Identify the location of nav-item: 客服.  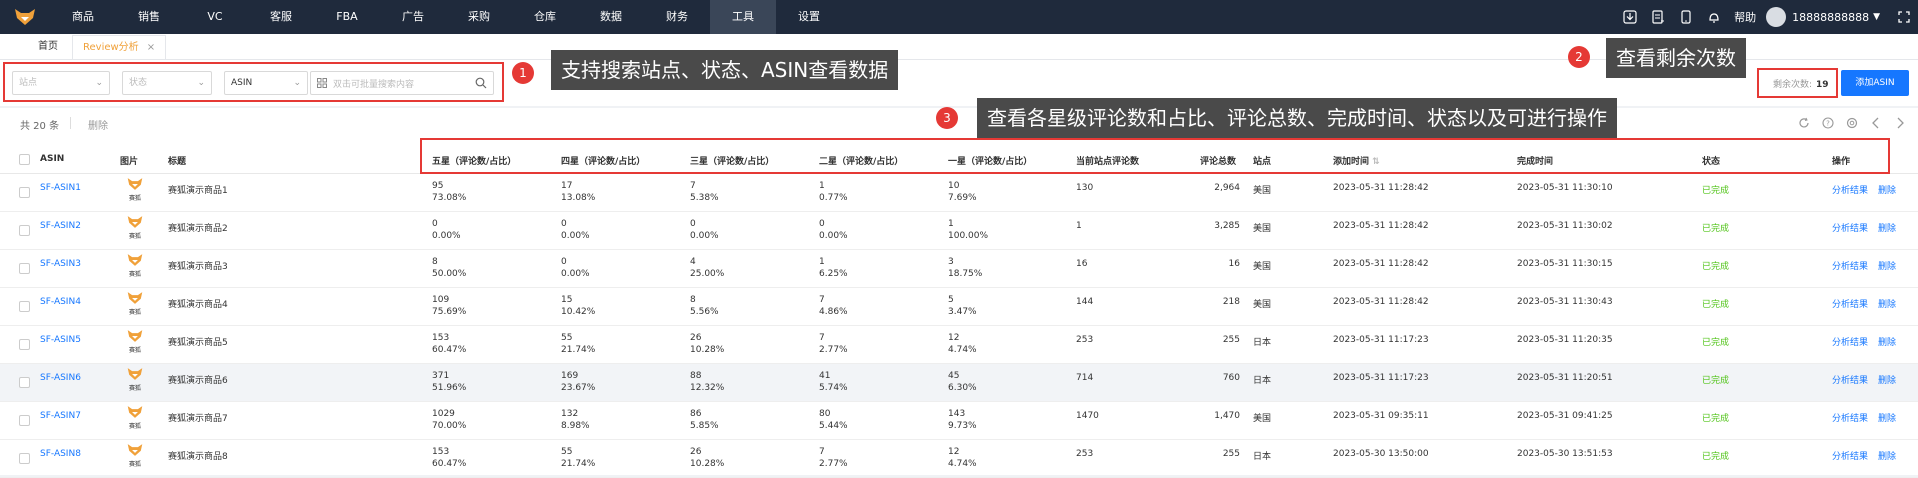
(281, 17).